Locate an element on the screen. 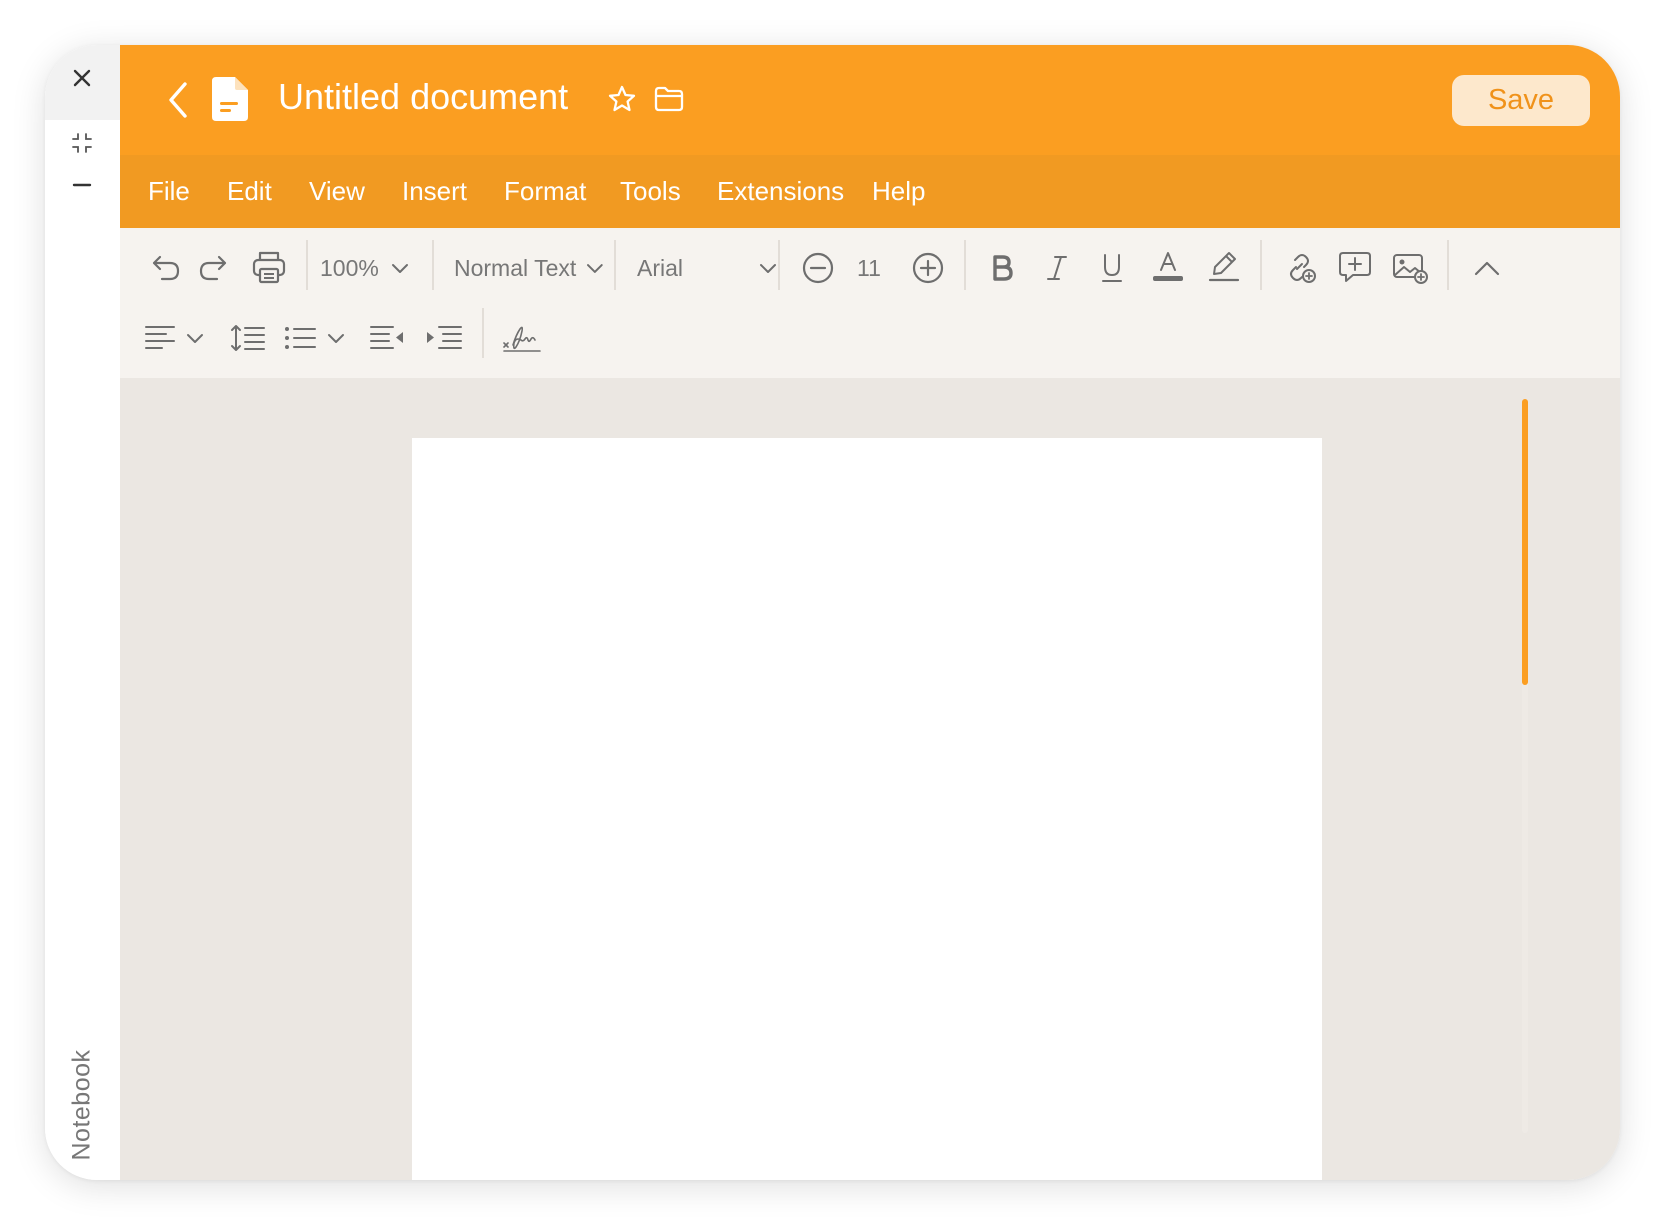 The image size is (1665, 1230). zoom-select: 100% is located at coordinates (367, 268).